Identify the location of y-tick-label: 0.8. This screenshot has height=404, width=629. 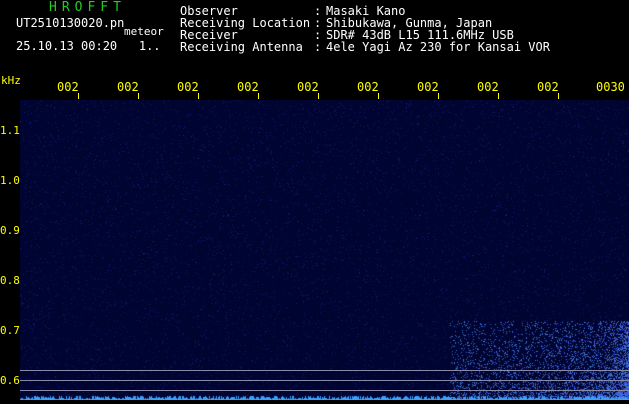
(10, 280).